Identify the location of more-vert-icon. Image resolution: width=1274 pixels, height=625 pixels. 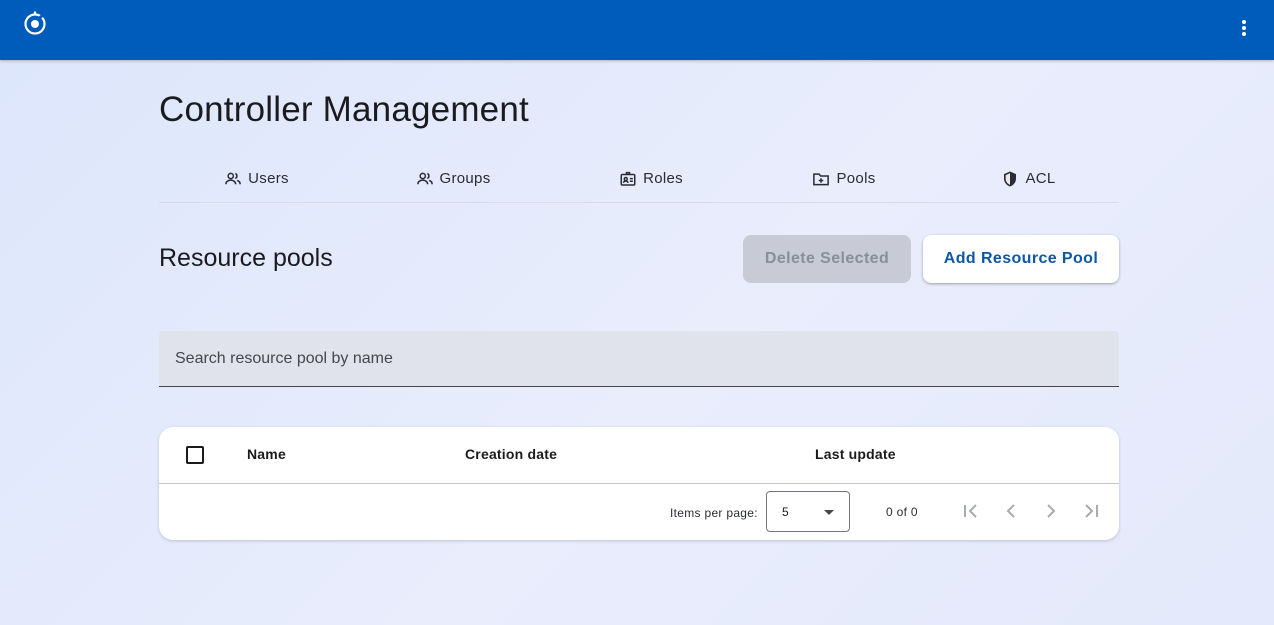
(1244, 28).